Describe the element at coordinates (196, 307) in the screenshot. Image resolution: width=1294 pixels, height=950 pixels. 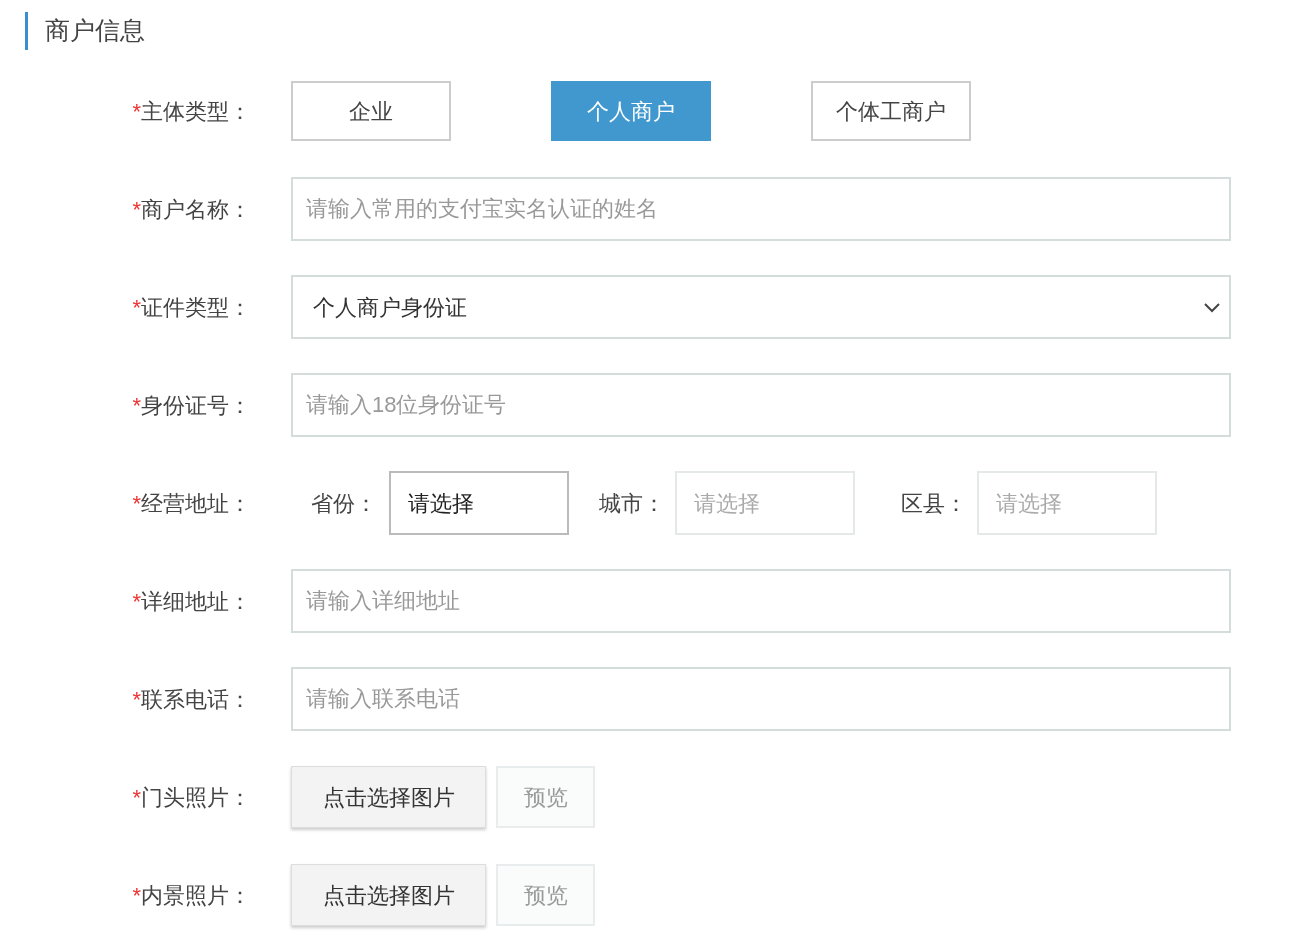
I see `field-label: 证件类型：` at that location.